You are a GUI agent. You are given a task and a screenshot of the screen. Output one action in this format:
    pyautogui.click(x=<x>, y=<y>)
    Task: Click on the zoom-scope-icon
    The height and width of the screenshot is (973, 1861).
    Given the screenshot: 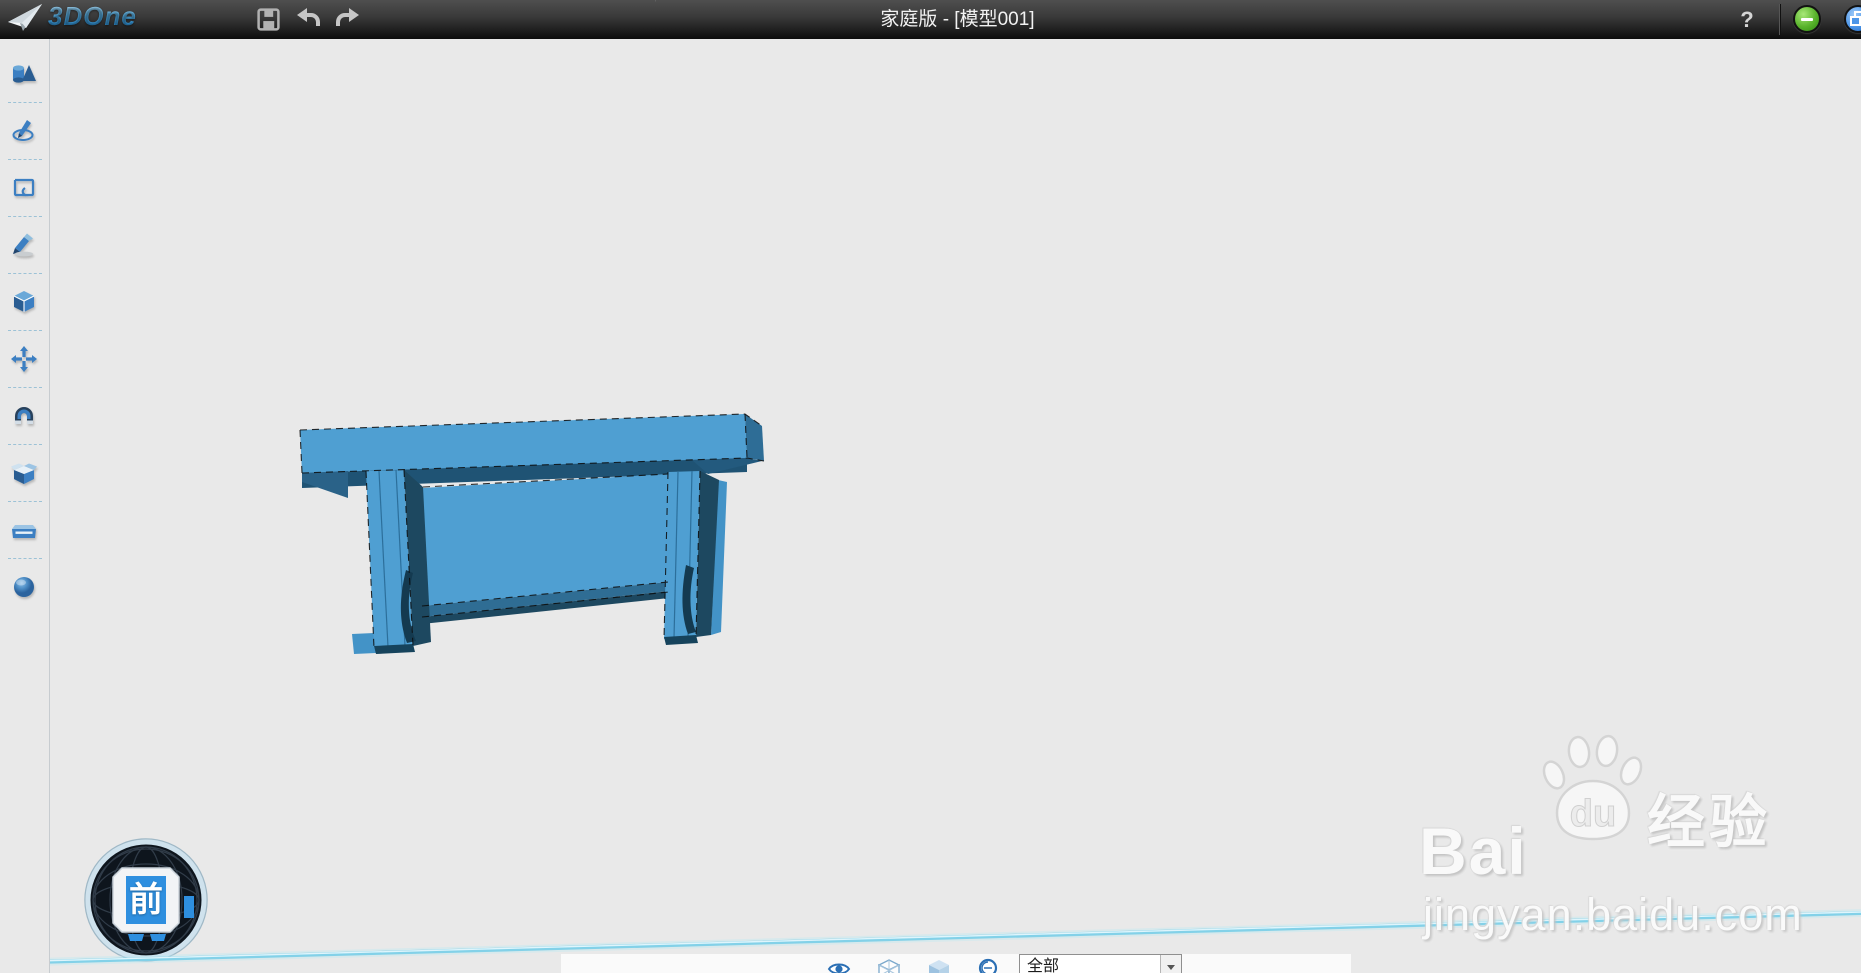 What is the action you would take?
    pyautogui.click(x=988, y=965)
    